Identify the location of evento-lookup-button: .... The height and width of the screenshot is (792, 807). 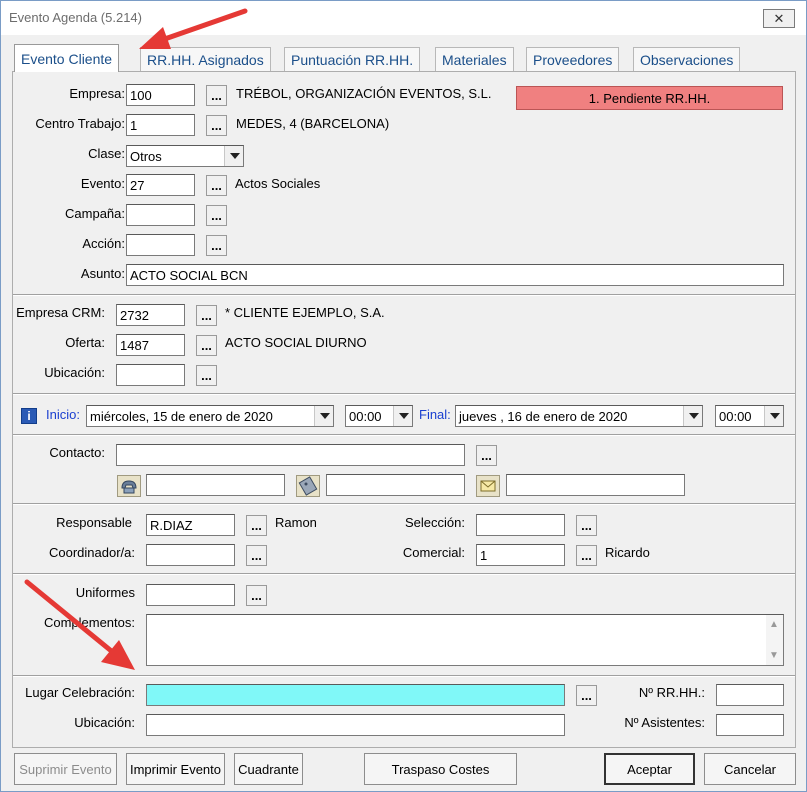
(216, 185).